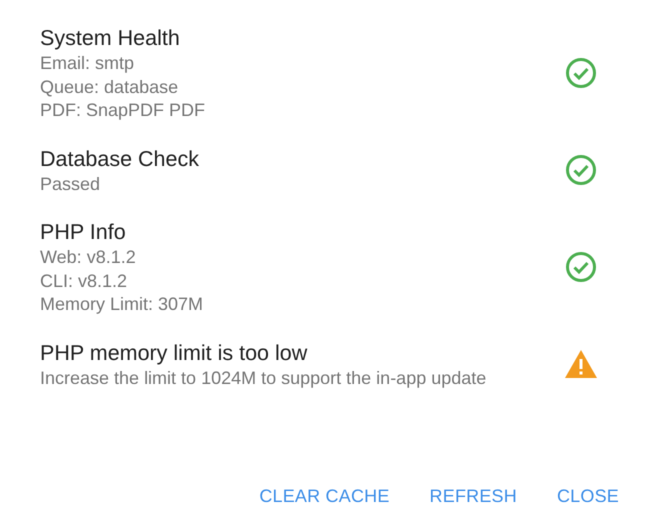 Image resolution: width=651 pixels, height=517 pixels. Describe the element at coordinates (581, 364) in the screenshot. I see `warning-icon` at that location.